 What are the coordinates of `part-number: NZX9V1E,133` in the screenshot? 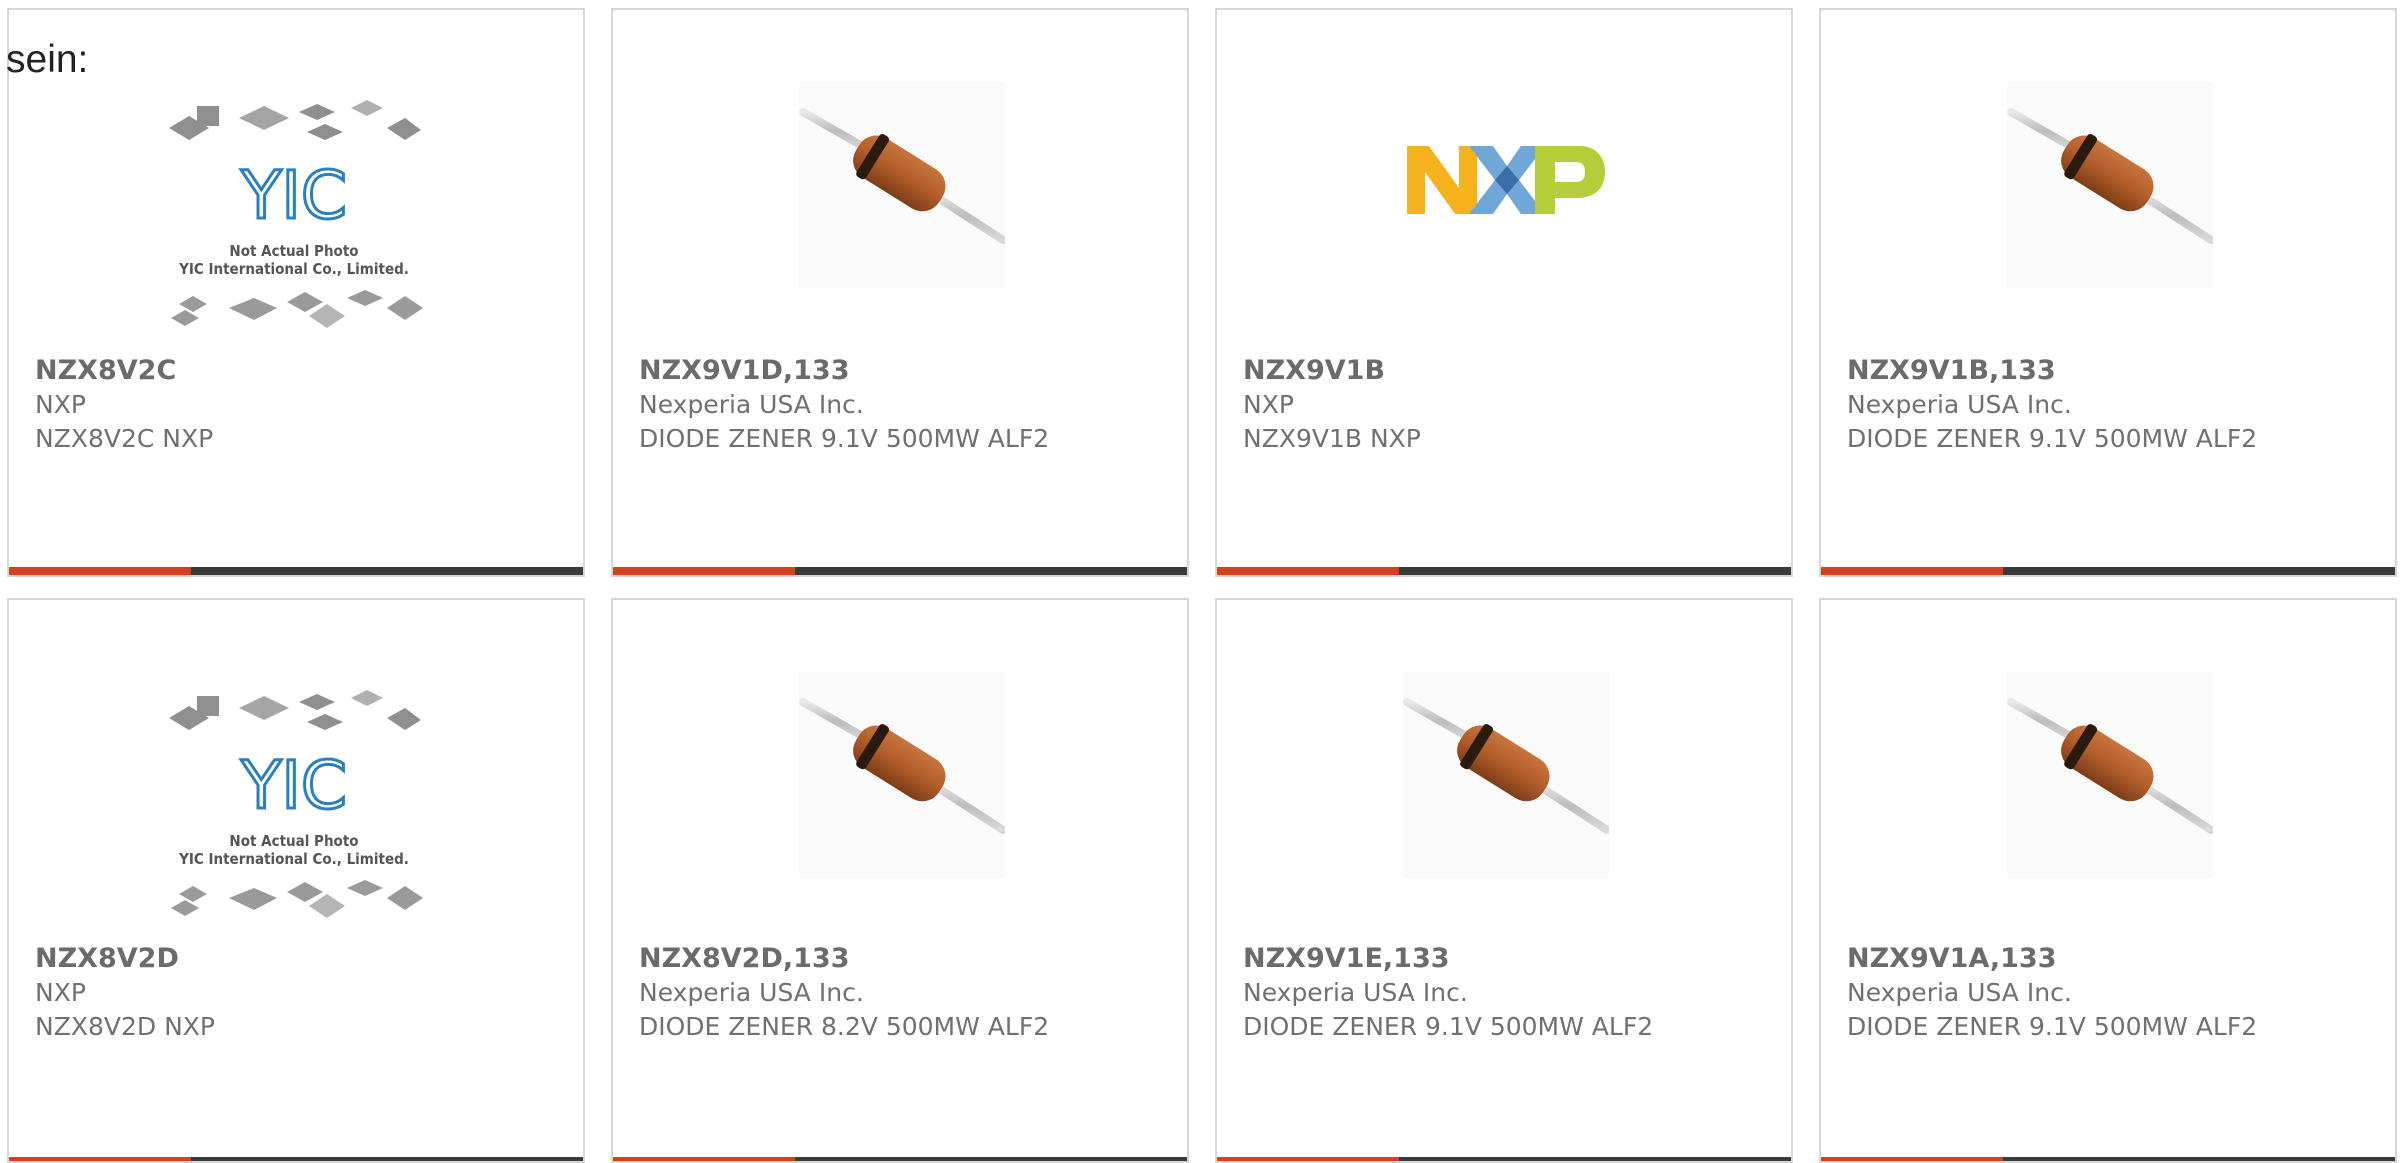 It's located at (1513, 959).